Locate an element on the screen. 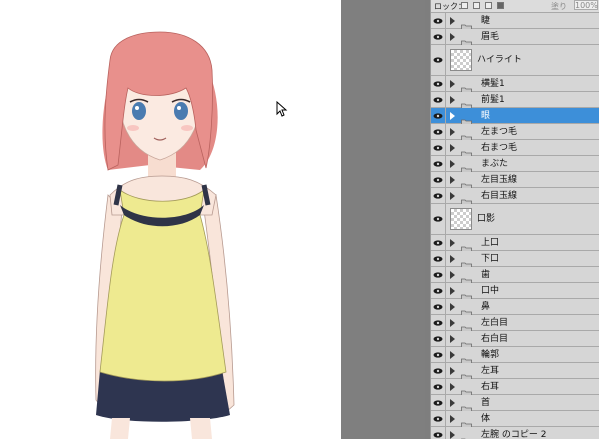  layer-row: 睫 is located at coordinates (515, 22).